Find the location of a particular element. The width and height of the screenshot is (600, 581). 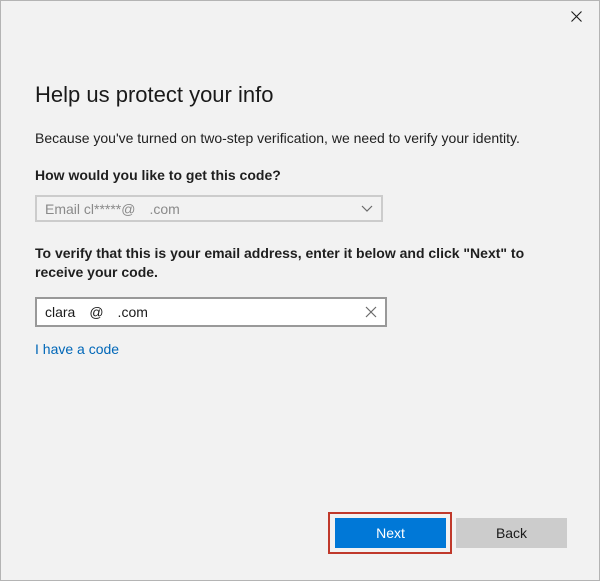

page-title: Help us protect your info is located at coordinates (154, 94).